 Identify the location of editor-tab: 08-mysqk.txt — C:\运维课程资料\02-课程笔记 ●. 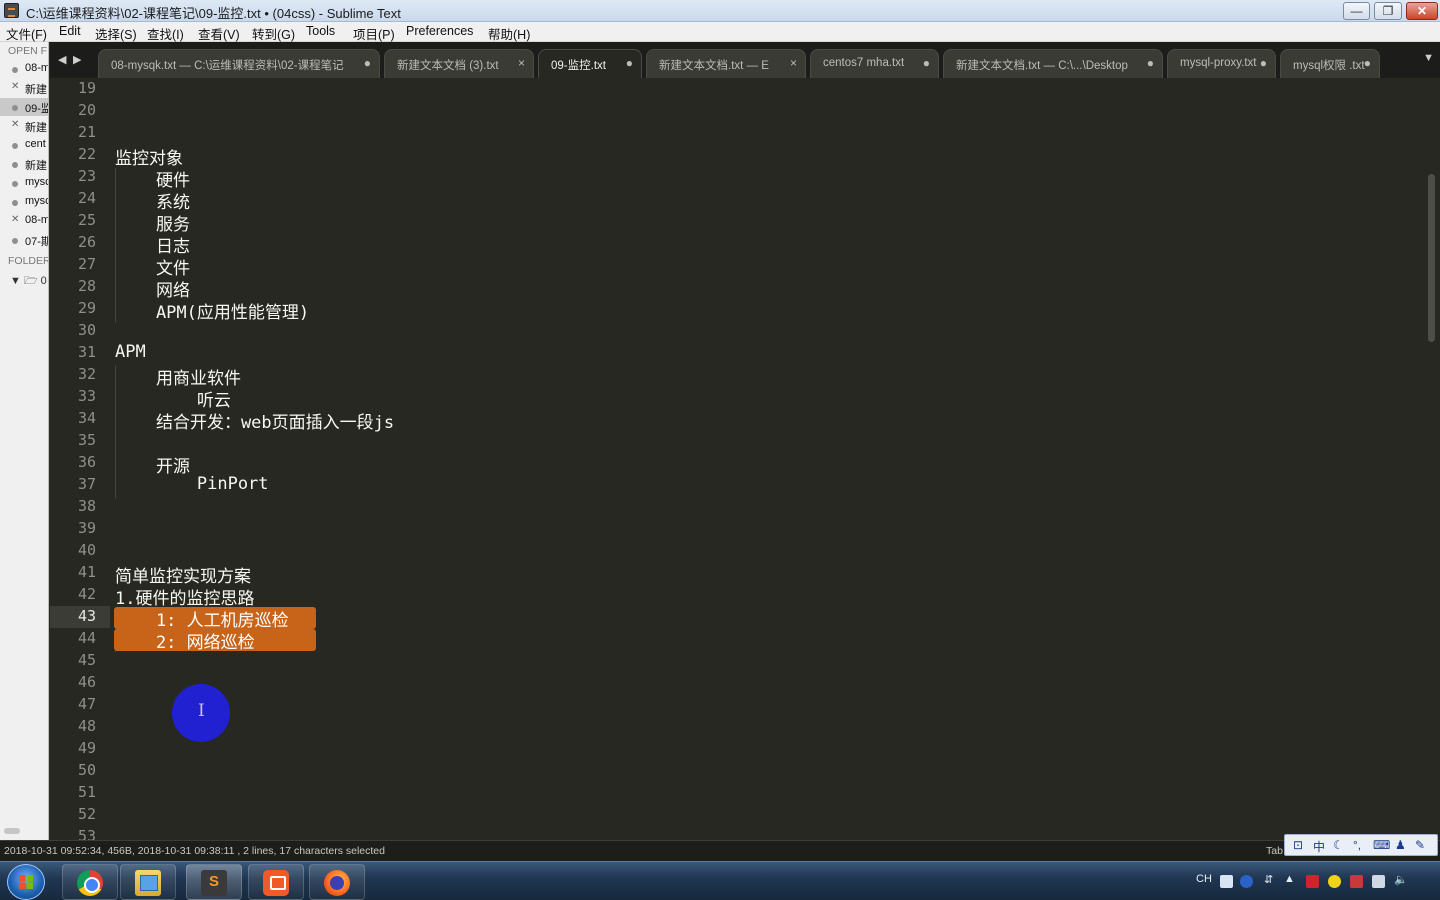
(239, 63).